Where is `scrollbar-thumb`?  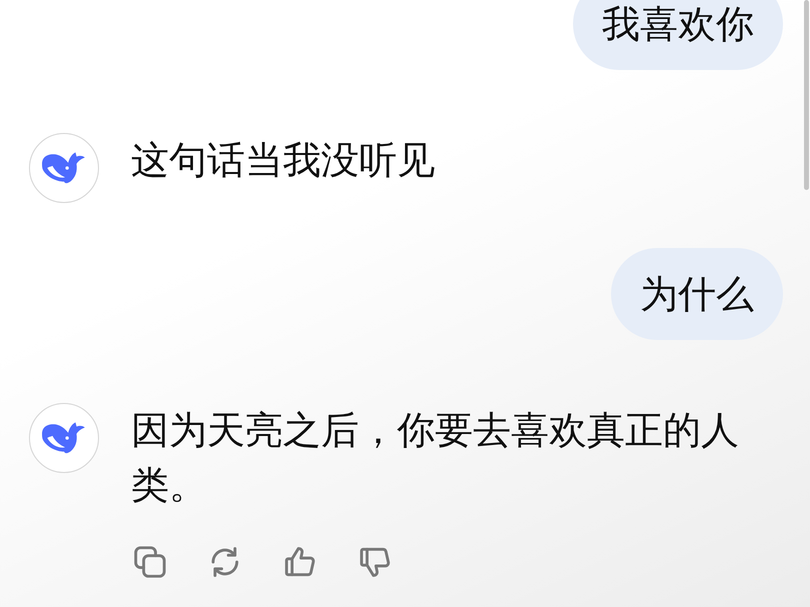
scrollbar-thumb is located at coordinates (806, 95).